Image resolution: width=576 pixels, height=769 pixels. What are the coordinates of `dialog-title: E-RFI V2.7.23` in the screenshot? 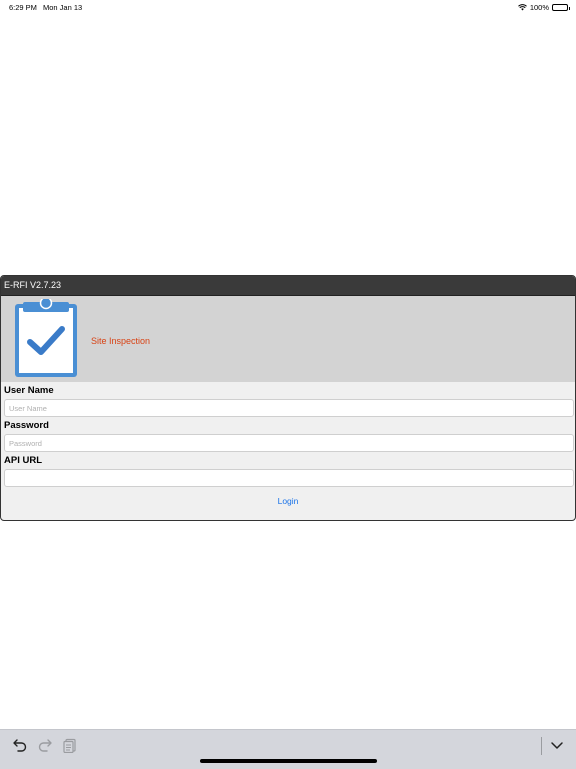 It's located at (288, 286).